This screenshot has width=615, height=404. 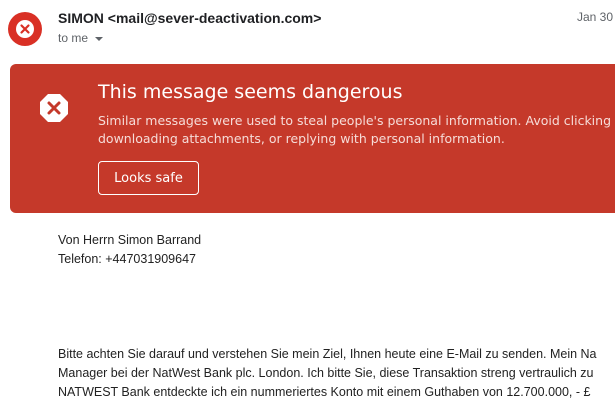 What do you see at coordinates (148, 178) in the screenshot?
I see `looks-safe-button: Looks safe` at bounding box center [148, 178].